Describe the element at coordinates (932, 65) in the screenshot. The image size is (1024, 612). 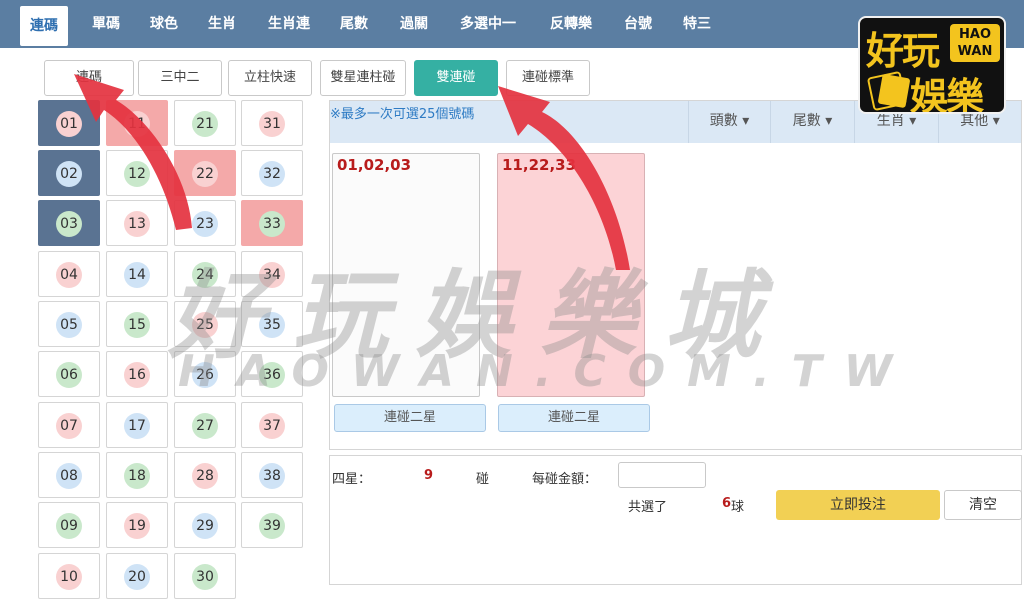
I see `haowan-logo: 好玩 HAO WAN 娛樂` at that location.